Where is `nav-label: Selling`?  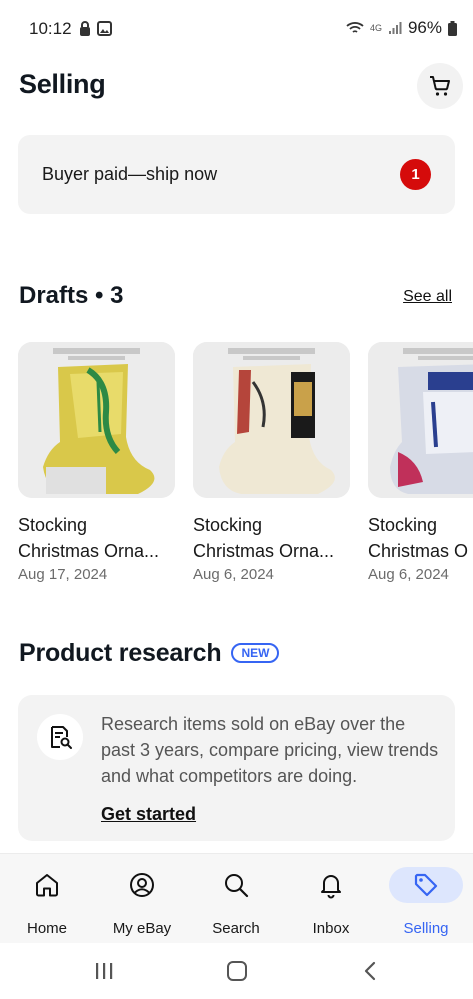
nav-label: Selling is located at coordinates (426, 928).